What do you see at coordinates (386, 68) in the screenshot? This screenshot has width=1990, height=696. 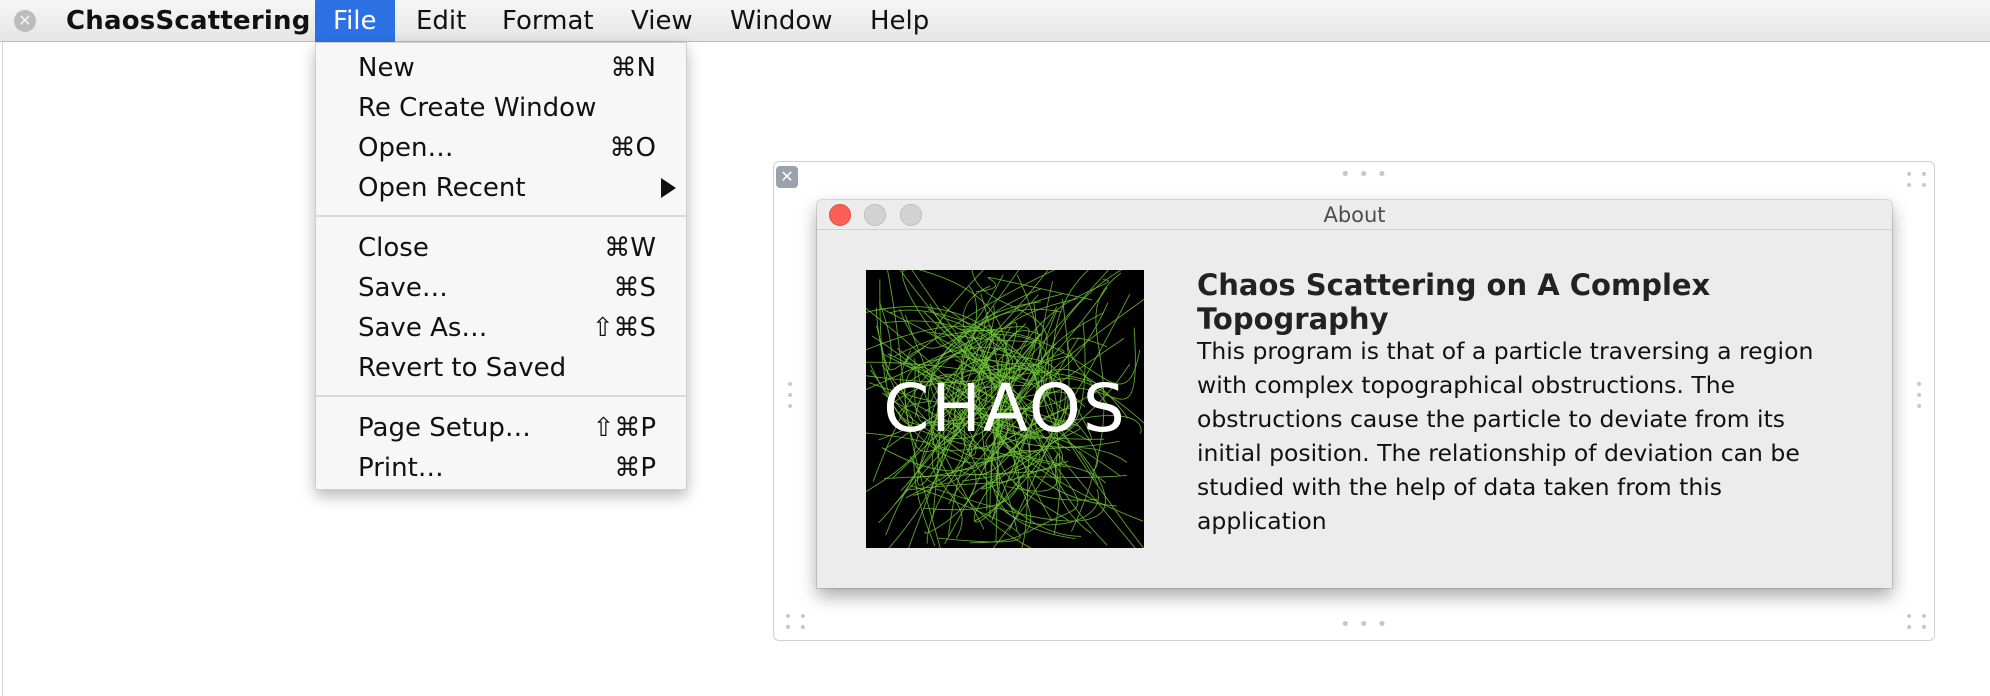 I see `menu-item-new: New` at bounding box center [386, 68].